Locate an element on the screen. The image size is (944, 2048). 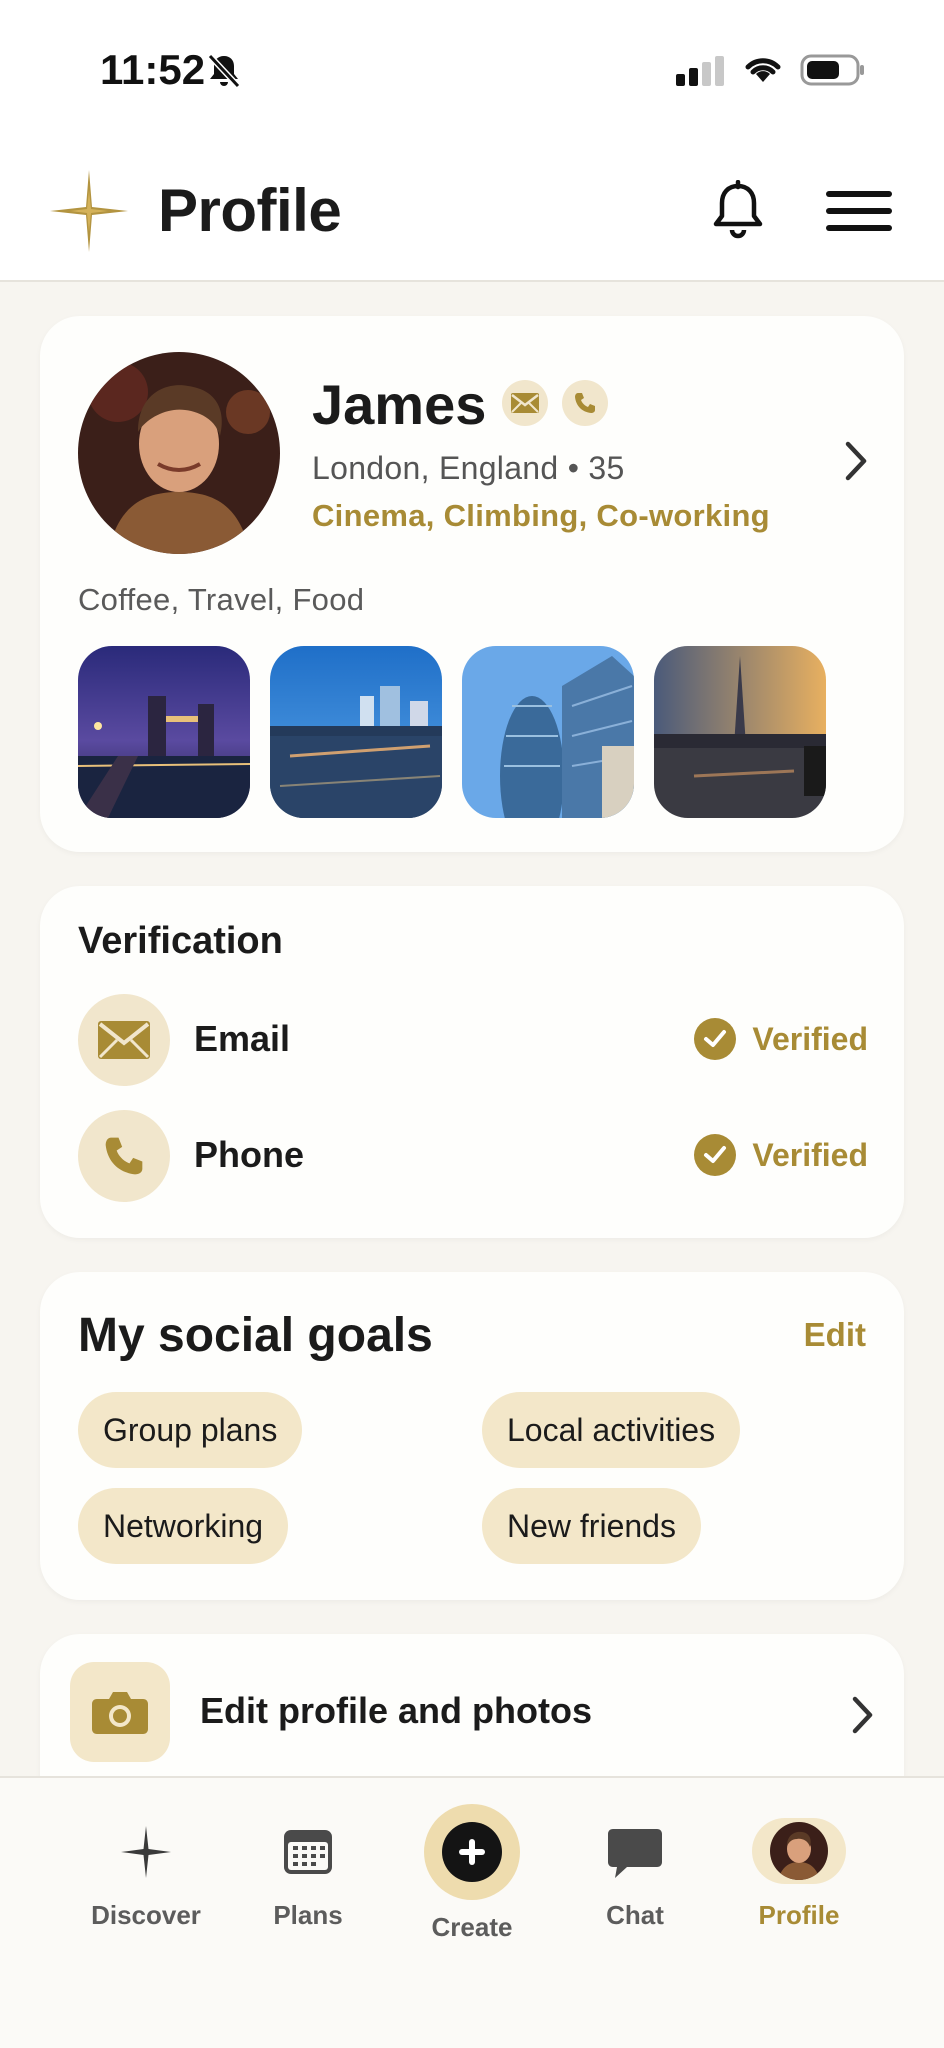
goal-chip: New friends is located at coordinates (591, 1526).